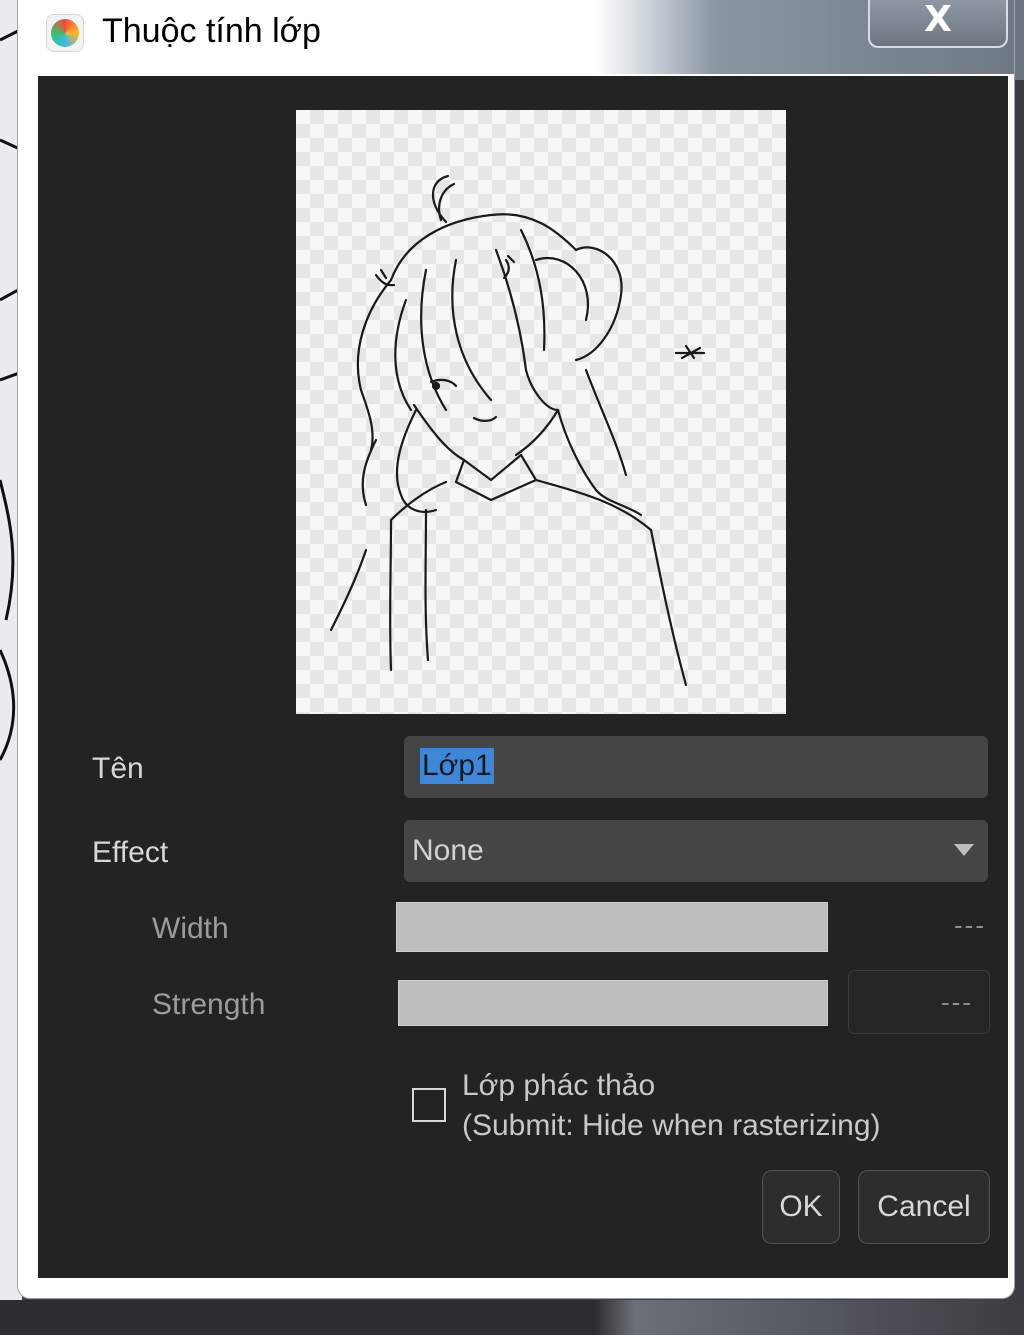 The image size is (1024, 1335). What do you see at coordinates (559, 1085) in the screenshot?
I see `draft-layer-label-line1: Lớp phác thảo` at bounding box center [559, 1085].